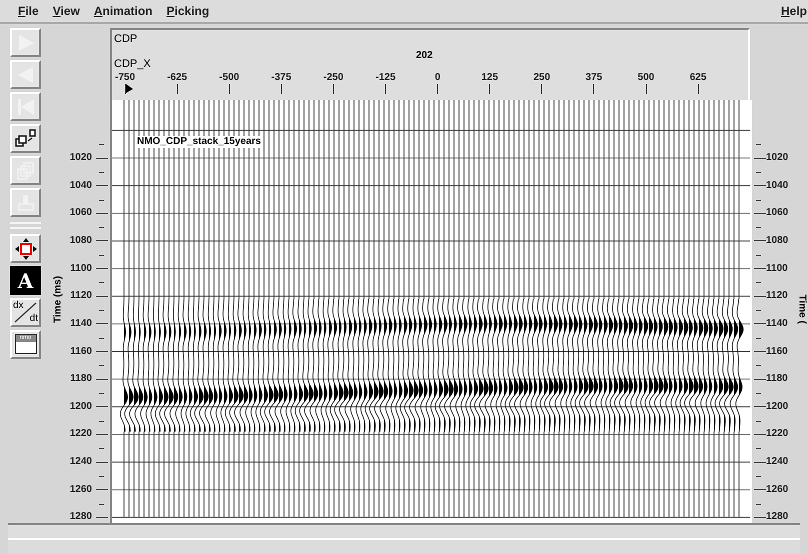 Image resolution: width=808 pixels, height=554 pixels. I want to click on dt-label: dt, so click(34, 319).